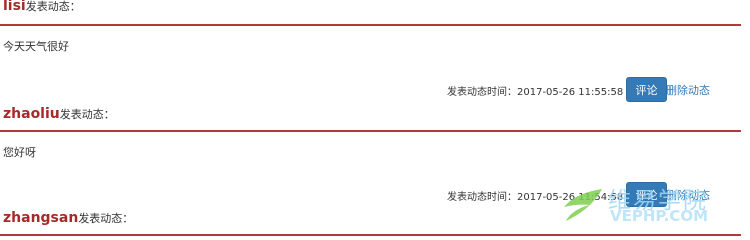  I want to click on post-time: 发表动态时间：2017-05-26 11:55:58, so click(535, 90).